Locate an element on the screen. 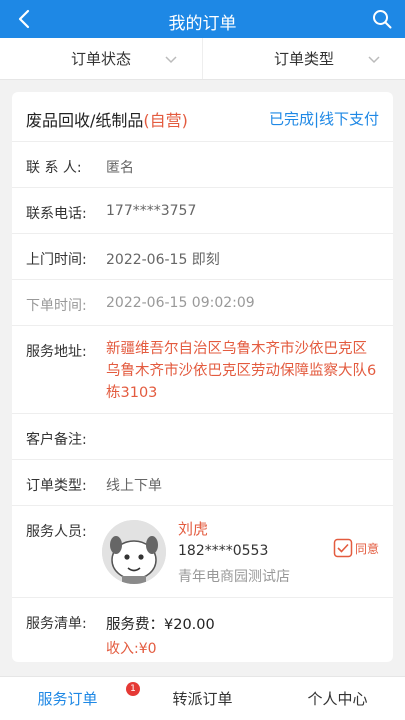 This screenshot has height=720, width=405. order-time-label: 下单时间: is located at coordinates (56, 306).